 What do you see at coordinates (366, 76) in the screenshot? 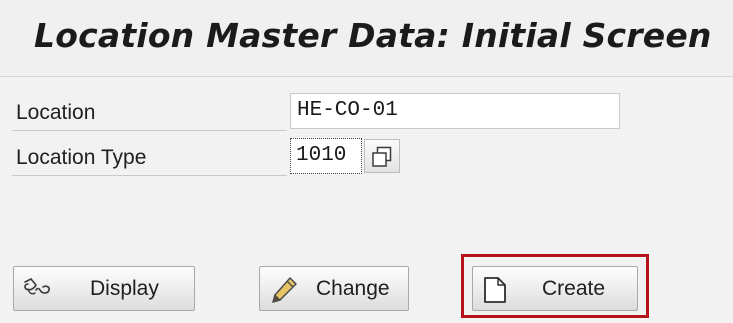
I see `title-divider` at bounding box center [366, 76].